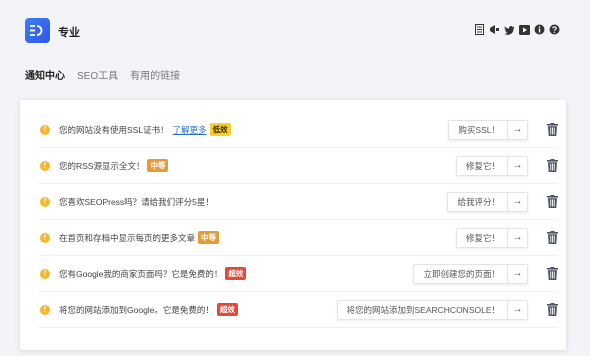 This screenshot has height=356, width=590. I want to click on help-icon, so click(554, 29).